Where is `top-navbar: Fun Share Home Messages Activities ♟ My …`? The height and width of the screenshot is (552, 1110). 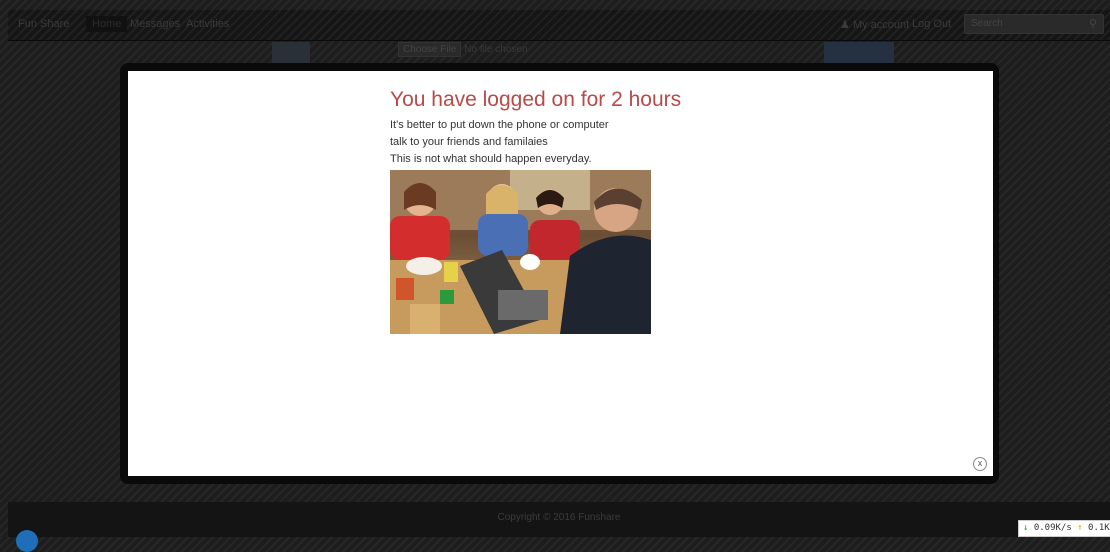
top-navbar: Fun Share Home Messages Activities ♟ My … is located at coordinates (559, 25).